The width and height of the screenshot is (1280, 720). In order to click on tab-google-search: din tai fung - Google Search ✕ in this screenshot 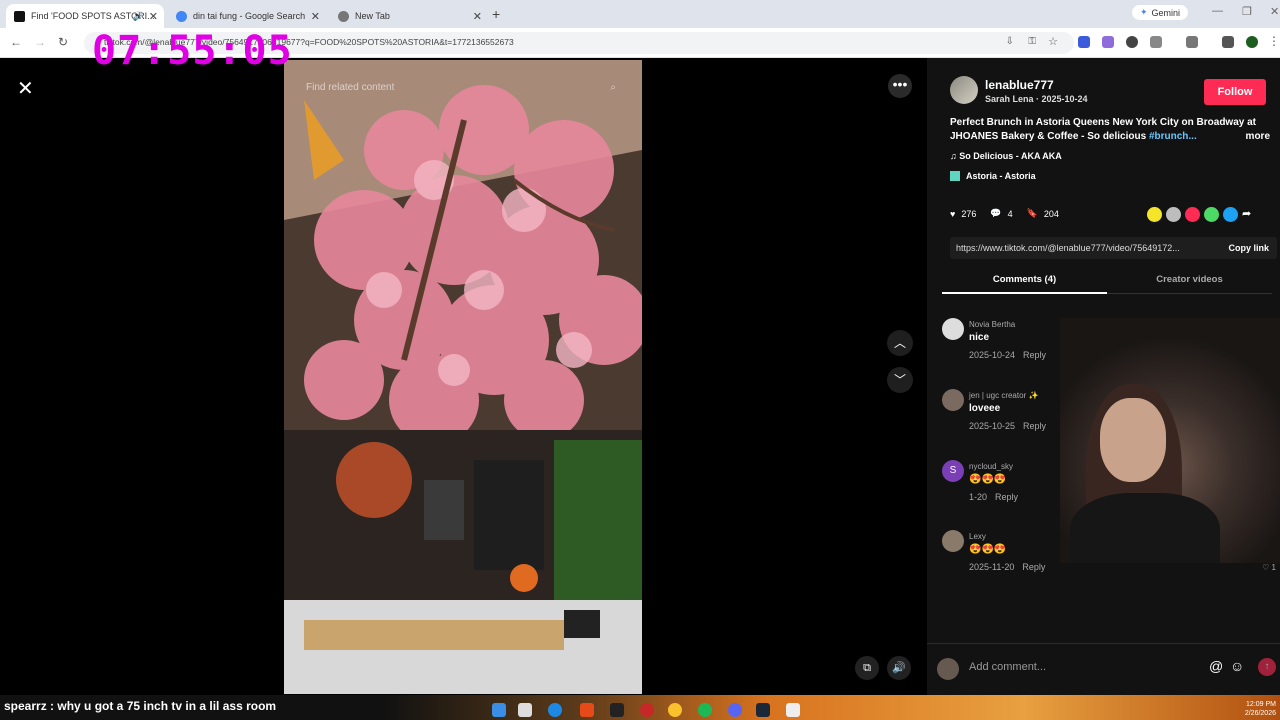, I will do `click(247, 16)`.